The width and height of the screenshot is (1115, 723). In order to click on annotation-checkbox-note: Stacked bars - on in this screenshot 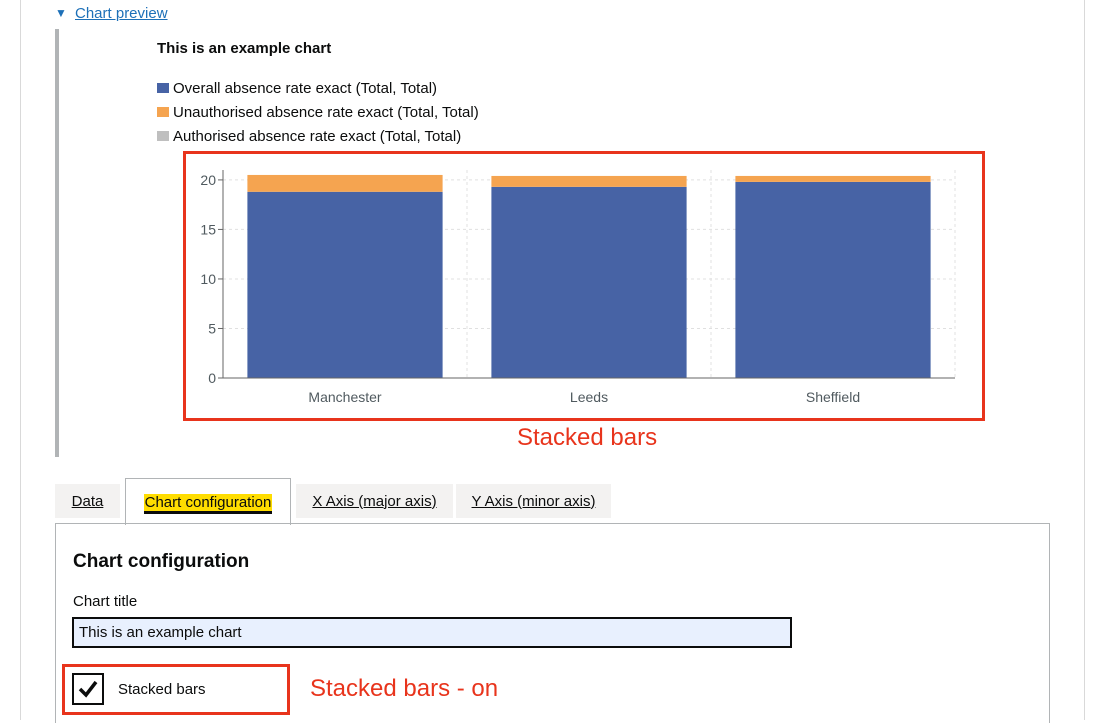, I will do `click(404, 688)`.